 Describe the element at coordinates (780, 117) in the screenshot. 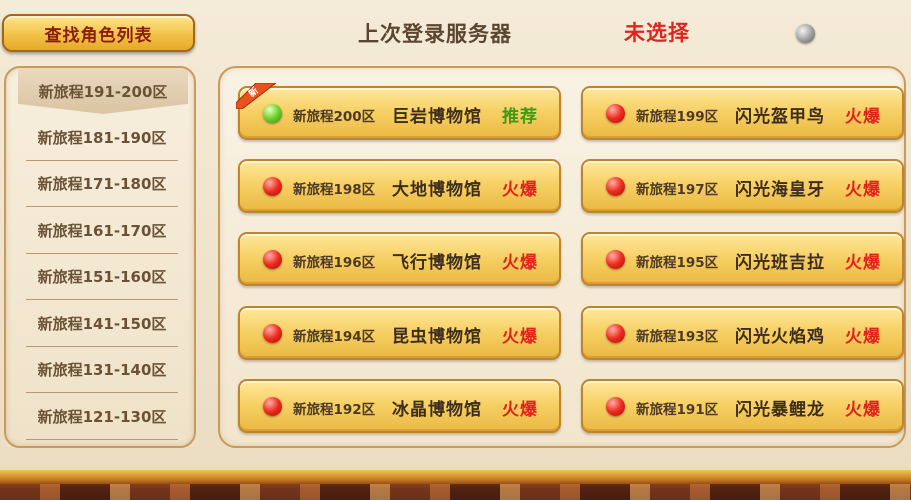

I see `server-name: 闪光盔甲鸟` at that location.